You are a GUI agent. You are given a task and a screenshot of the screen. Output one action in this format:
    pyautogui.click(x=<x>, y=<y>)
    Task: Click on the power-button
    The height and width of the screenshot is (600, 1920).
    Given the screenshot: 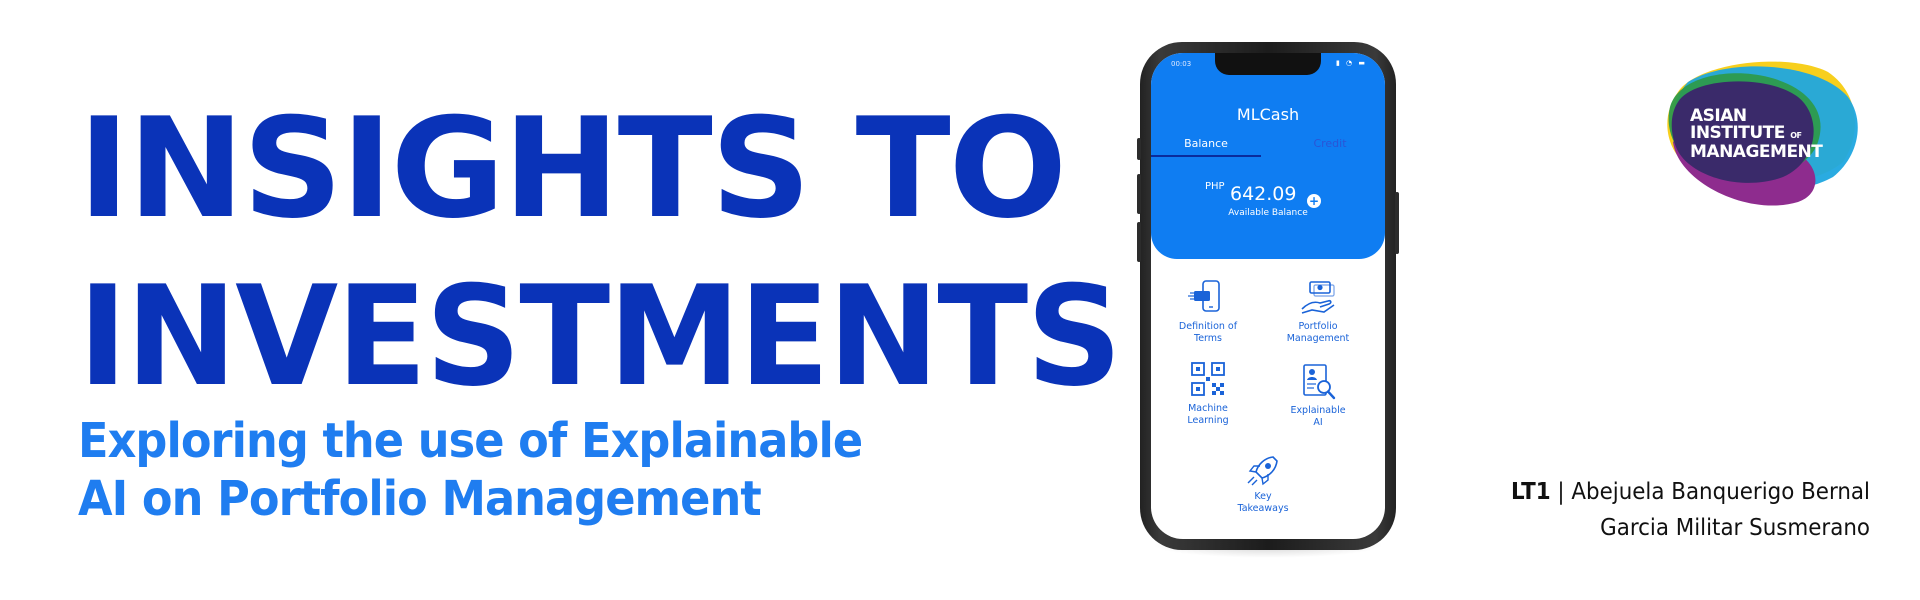 What is the action you would take?
    pyautogui.click(x=1397, y=223)
    